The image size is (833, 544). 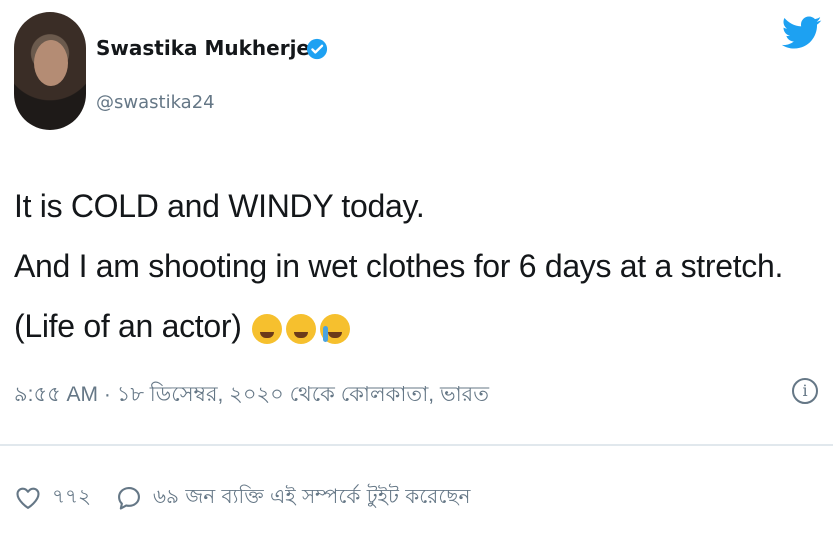 I want to click on divider, so click(x=416, y=445).